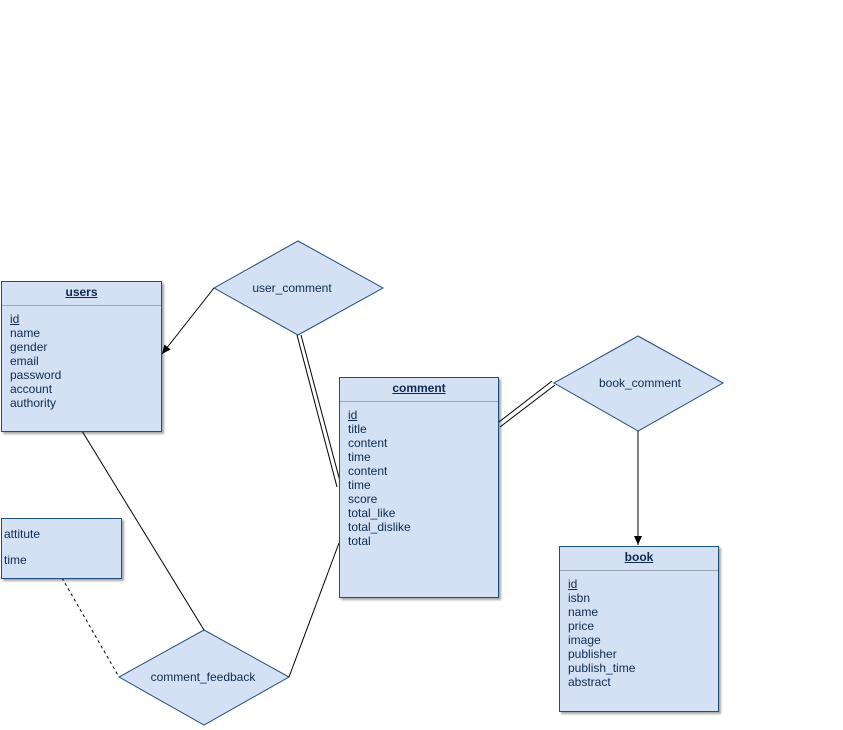  I want to click on attribute: authority, so click(33, 403).